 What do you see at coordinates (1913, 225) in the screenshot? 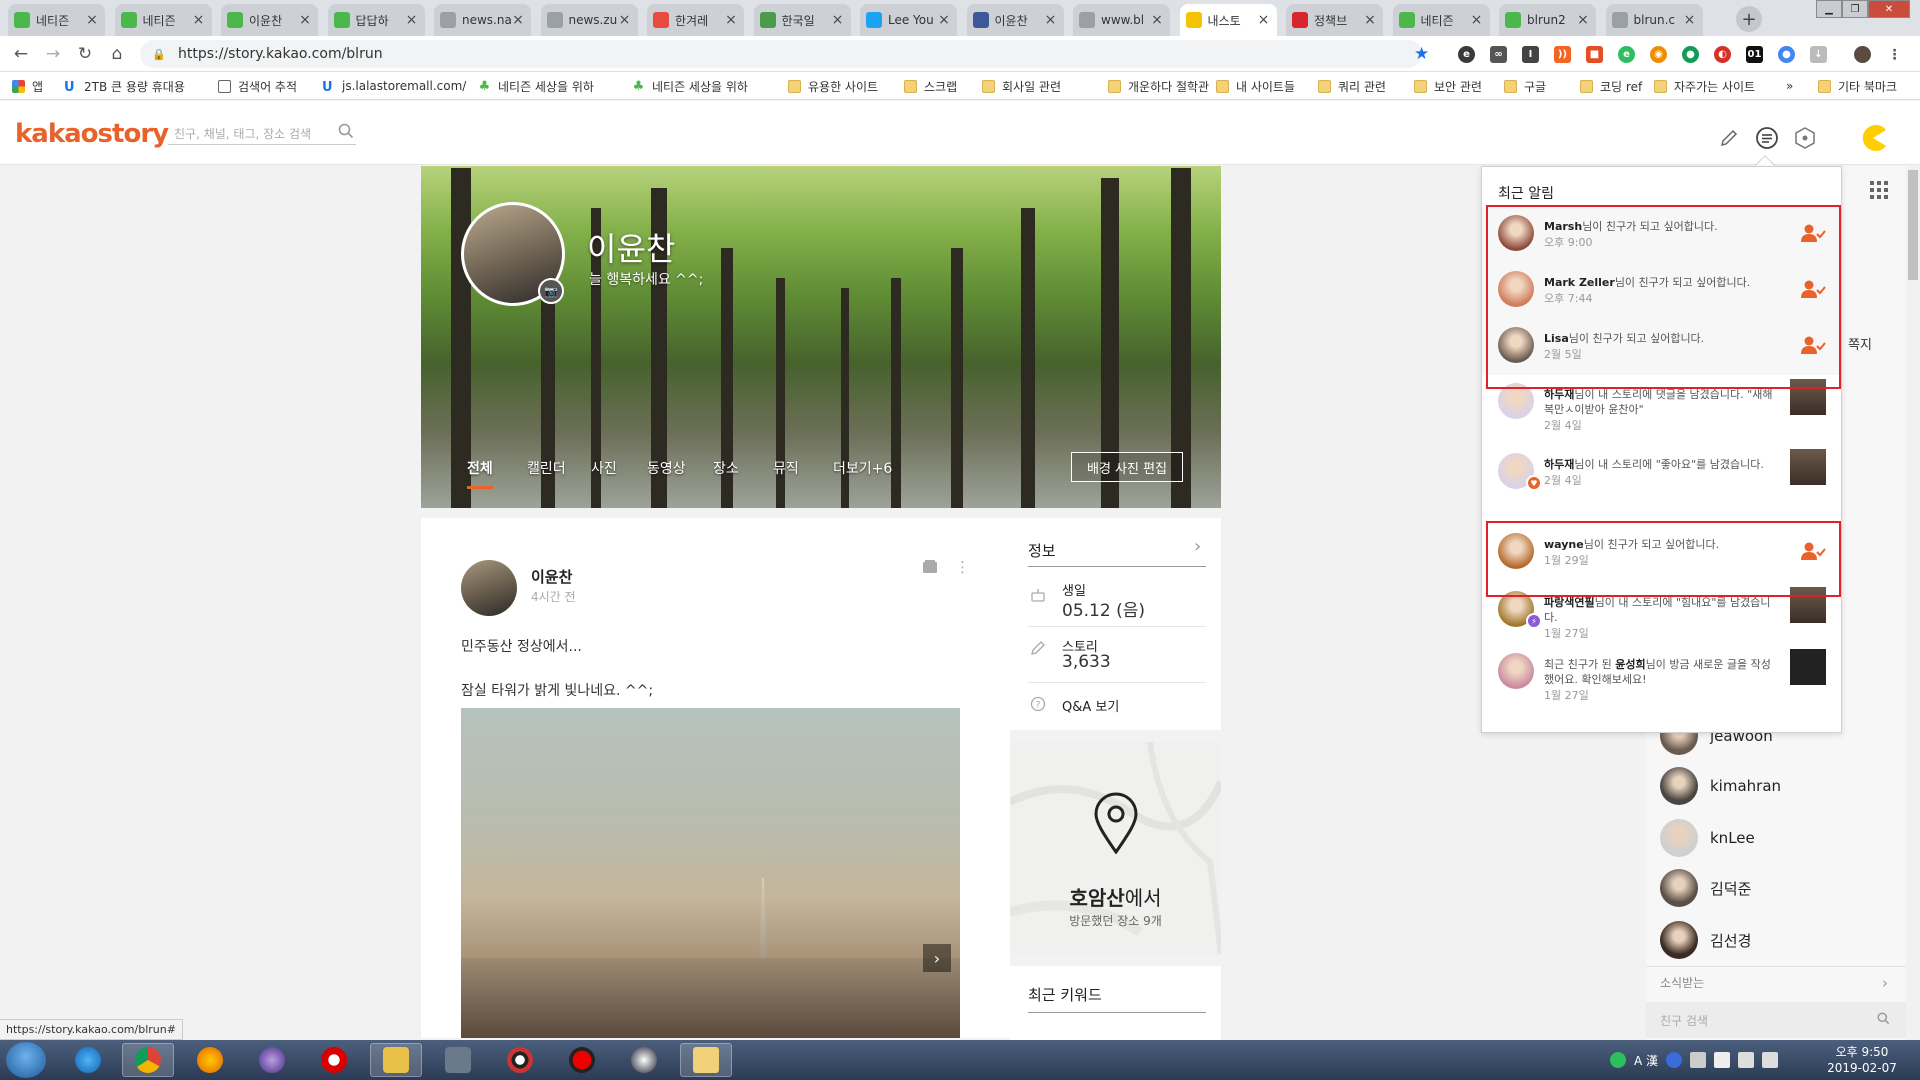
I see `scroll-thumb` at bounding box center [1913, 225].